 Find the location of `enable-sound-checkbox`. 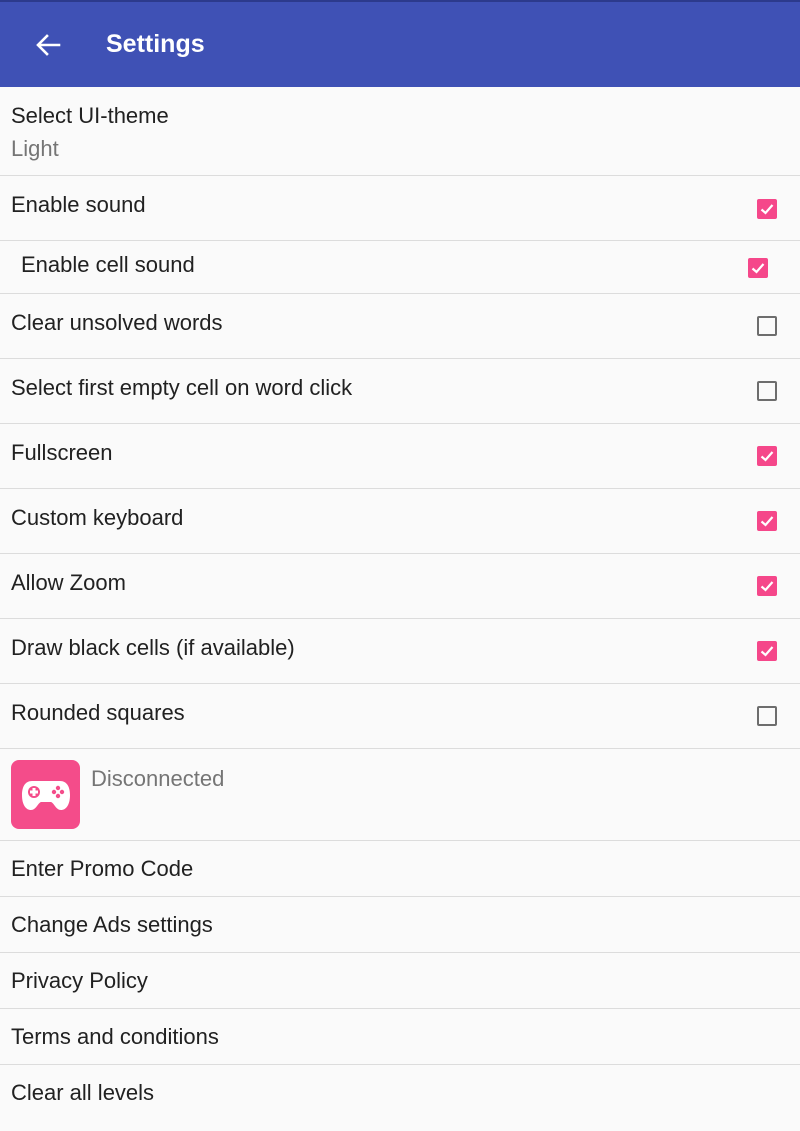

enable-sound-checkbox is located at coordinates (767, 209).